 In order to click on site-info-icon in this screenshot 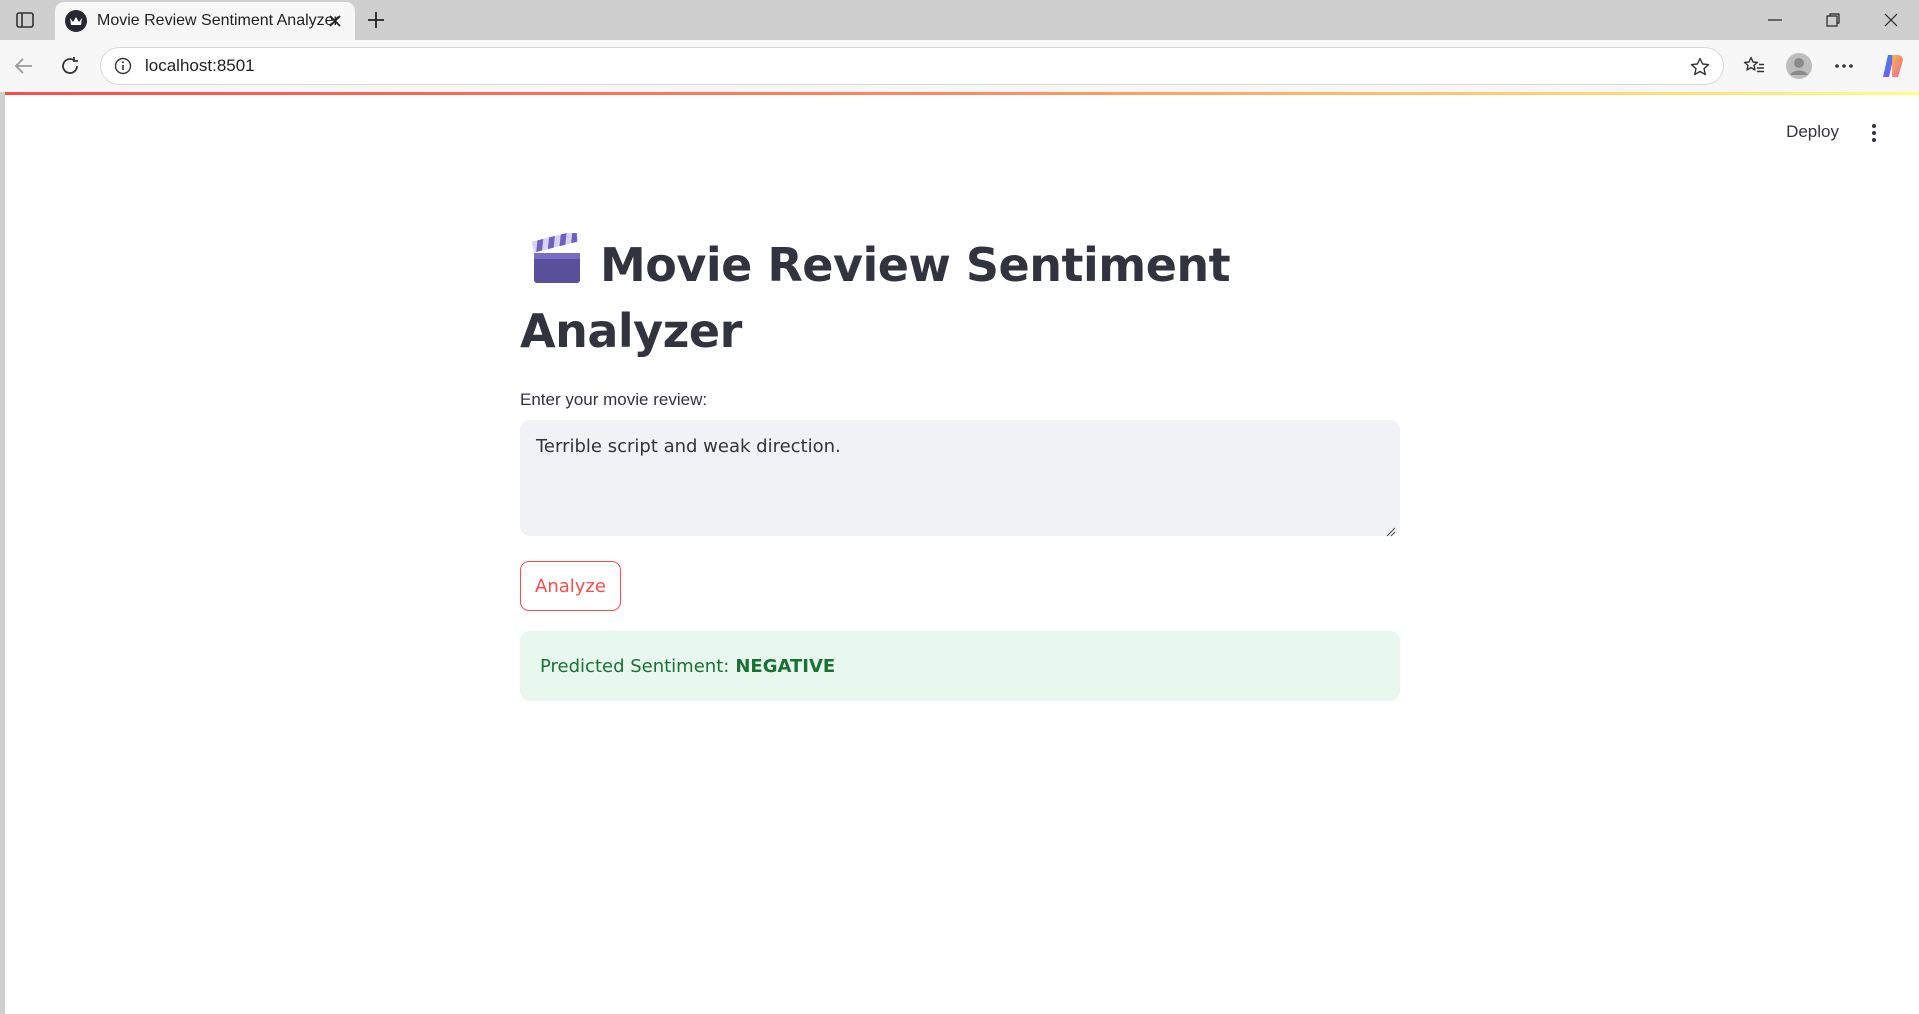, I will do `click(123, 66)`.